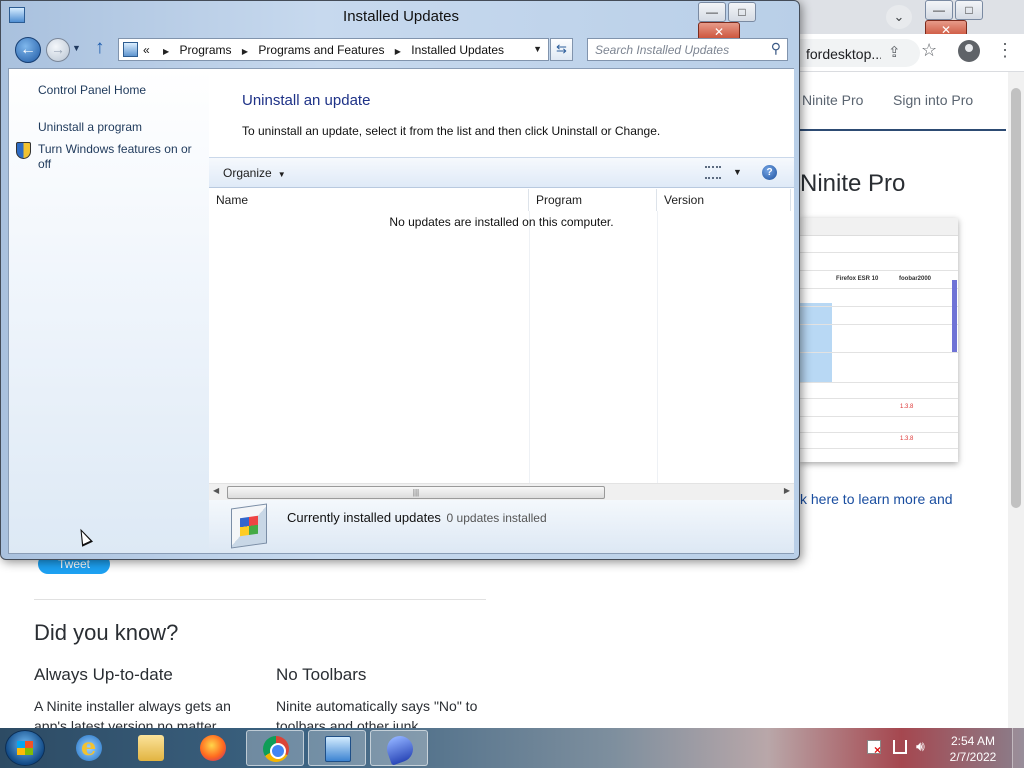  Describe the element at coordinates (894, 52) in the screenshot. I see `share-icon: ⇪` at that location.